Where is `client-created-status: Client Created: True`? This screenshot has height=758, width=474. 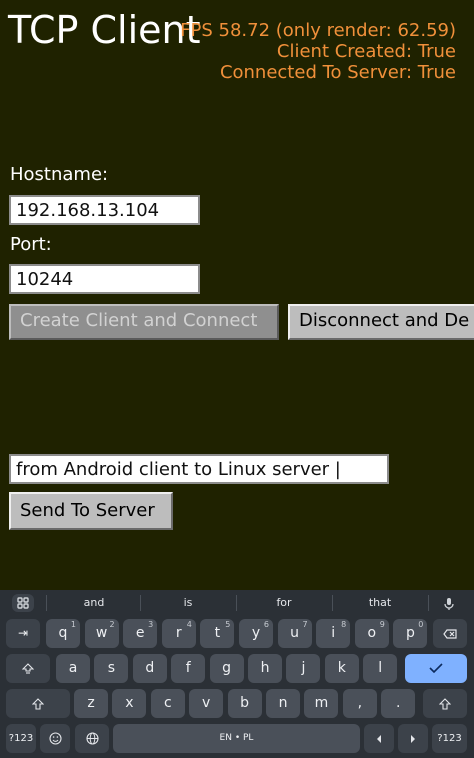
client-created-status: Client Created: True is located at coordinates (366, 51).